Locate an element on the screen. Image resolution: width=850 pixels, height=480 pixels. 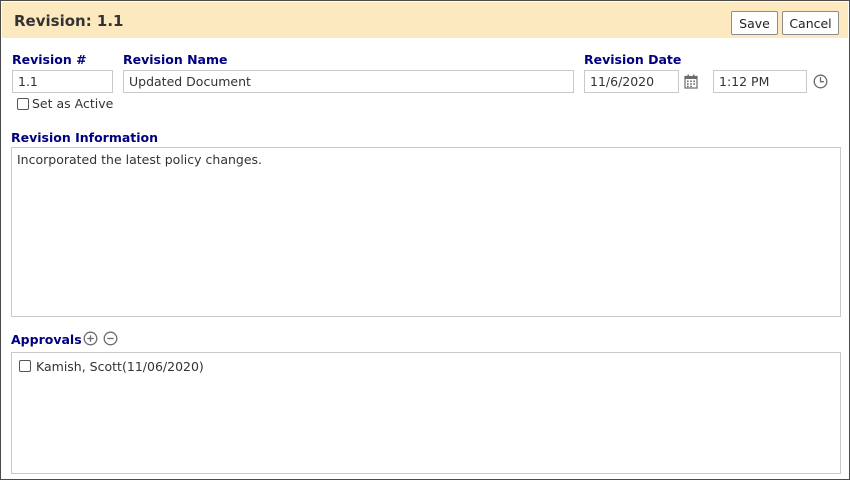
set-active-label: Set as Active is located at coordinates (73, 103).